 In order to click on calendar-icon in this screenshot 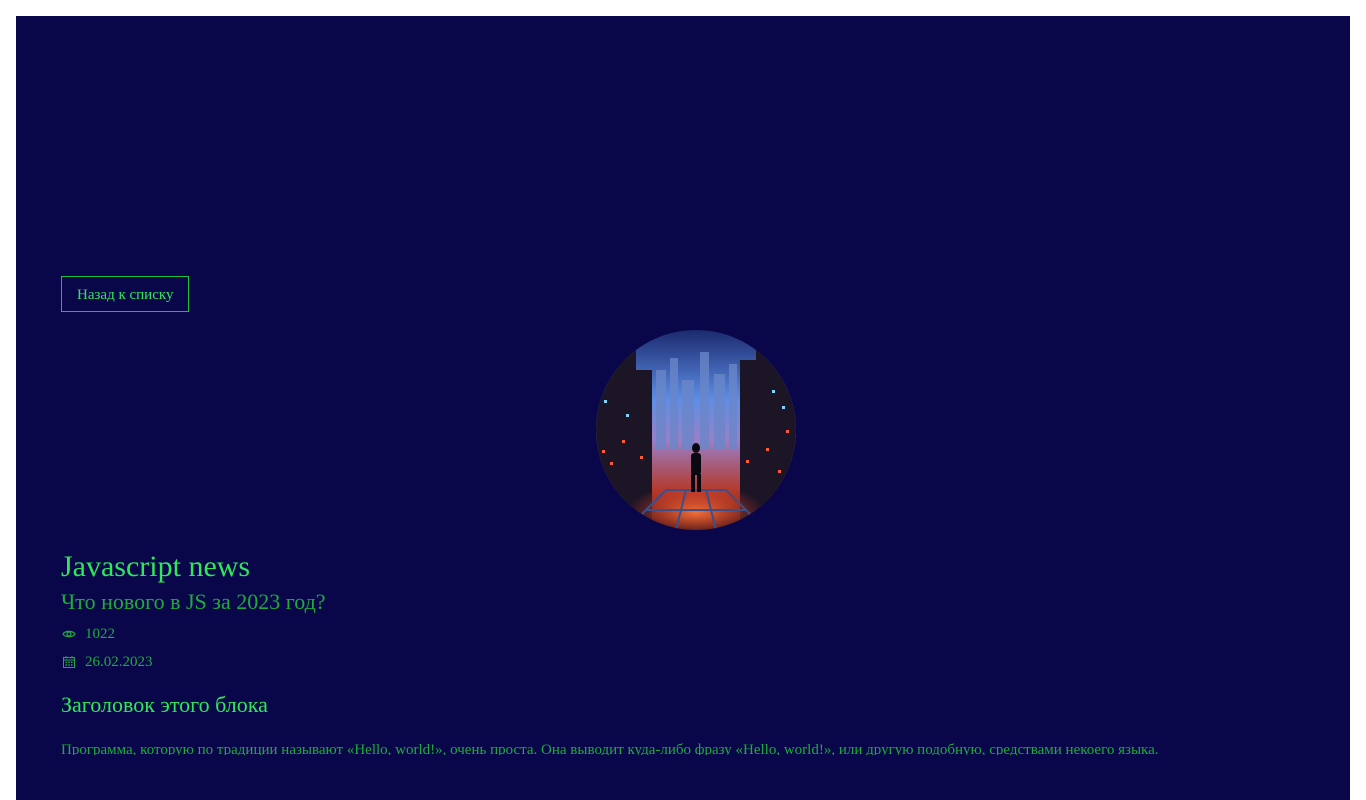, I will do `click(69, 662)`.